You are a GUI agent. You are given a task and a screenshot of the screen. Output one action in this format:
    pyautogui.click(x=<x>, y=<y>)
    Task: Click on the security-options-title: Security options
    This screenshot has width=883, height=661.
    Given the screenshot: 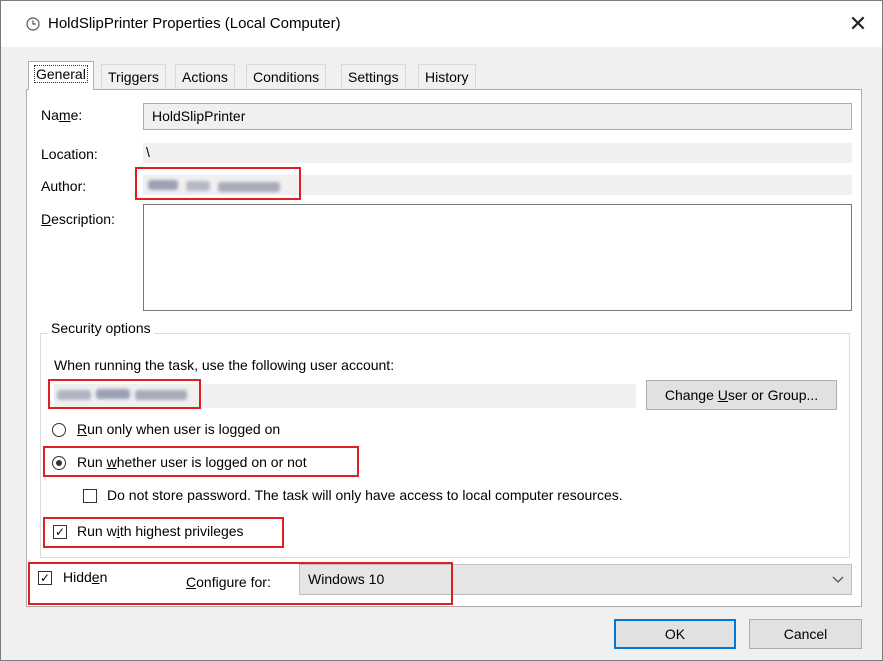 What is the action you would take?
    pyautogui.click(x=101, y=328)
    